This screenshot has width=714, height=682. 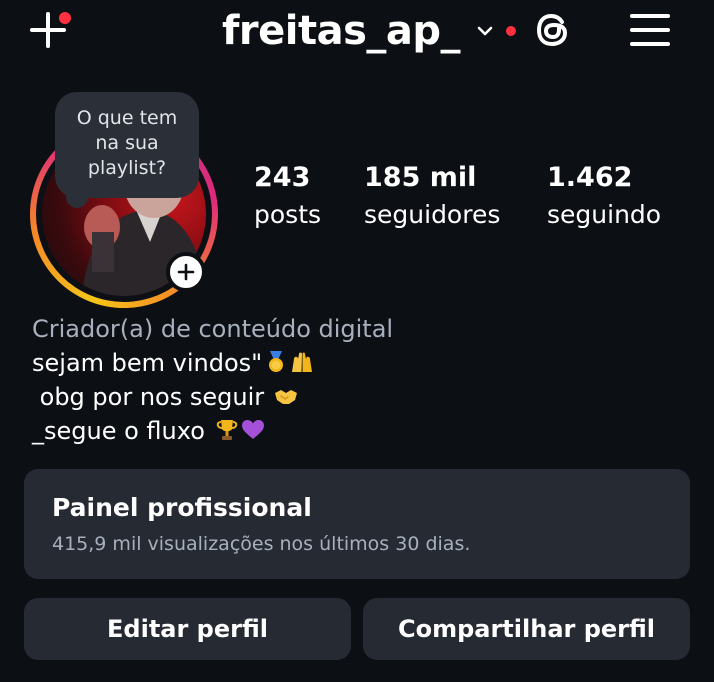 I want to click on bio-line: _segue o fluxo, so click(x=362, y=431).